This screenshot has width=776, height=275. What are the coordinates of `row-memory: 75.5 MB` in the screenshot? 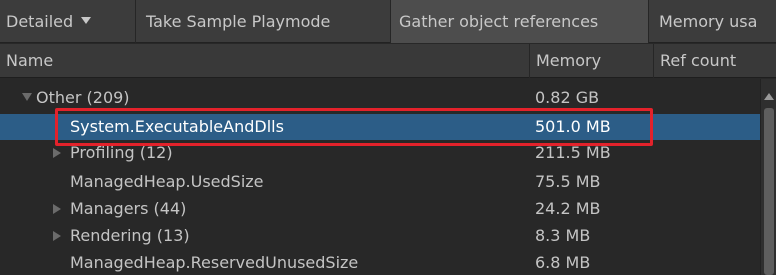 It's located at (568, 181).